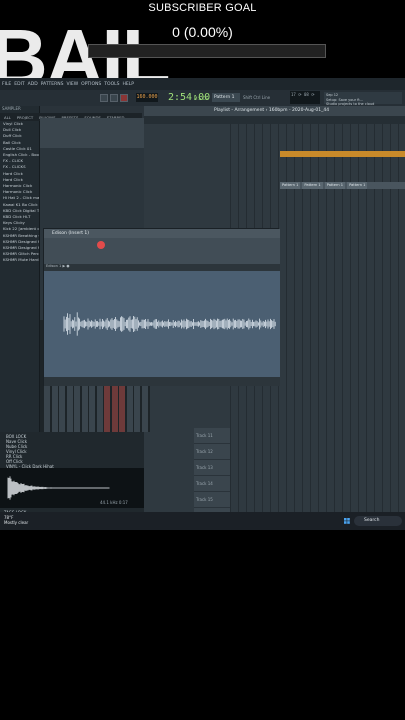 This screenshot has width=405, height=720. Describe the element at coordinates (202, 8) in the screenshot. I see `subscriber-goal-title: SUBSCRIBER GOAL` at that location.